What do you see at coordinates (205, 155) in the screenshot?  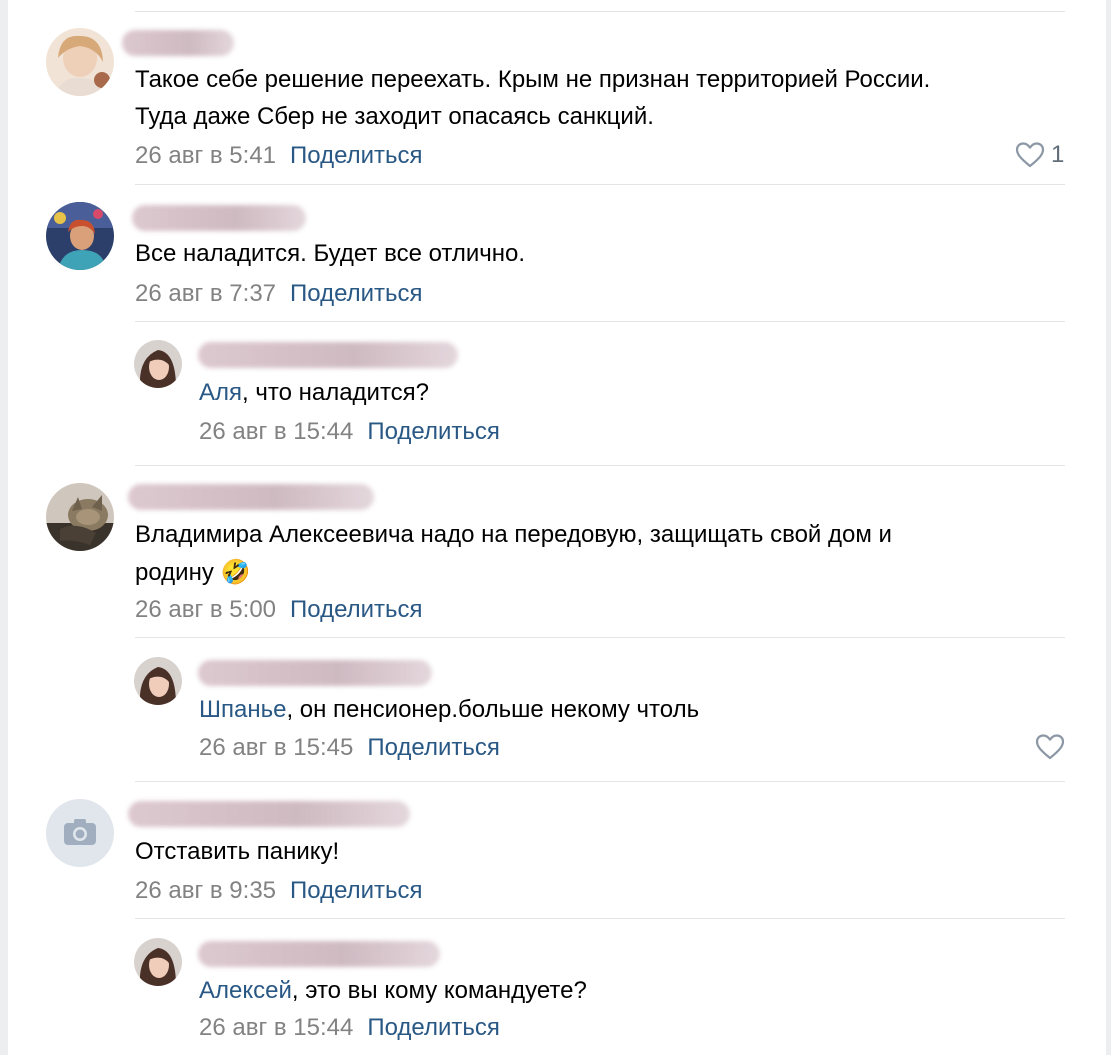 I see `comment-date: 26 авг в 5:41` at bounding box center [205, 155].